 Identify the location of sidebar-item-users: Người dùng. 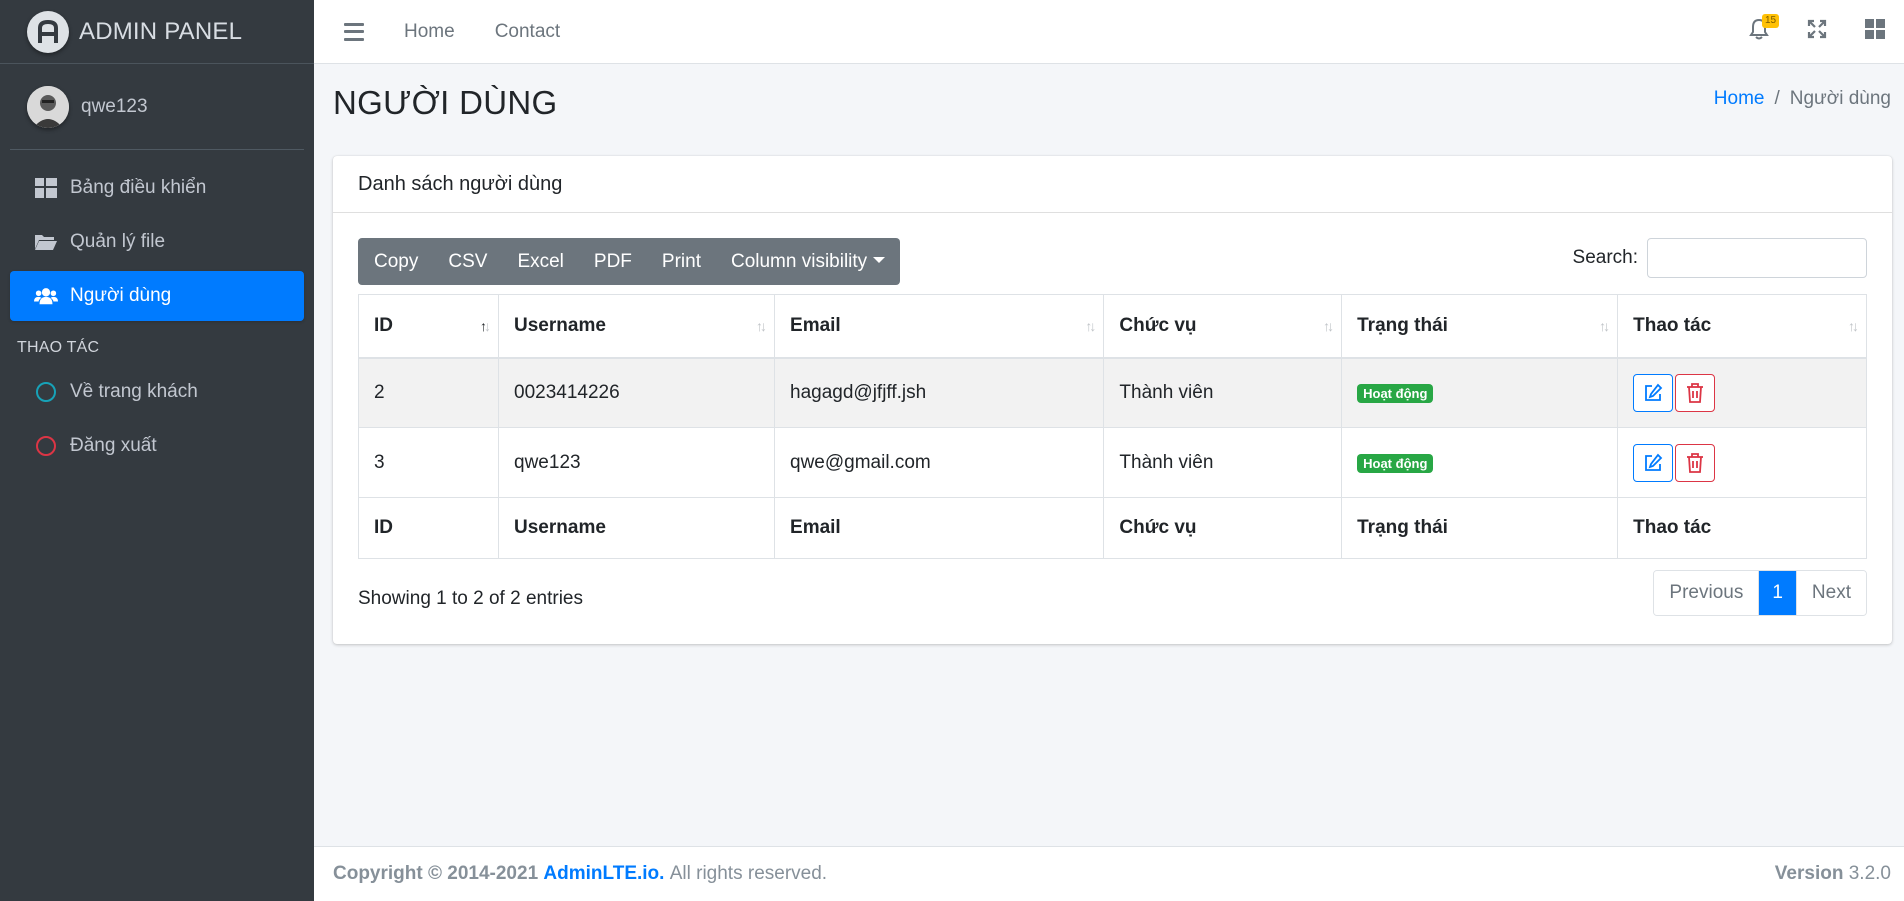
(157, 296).